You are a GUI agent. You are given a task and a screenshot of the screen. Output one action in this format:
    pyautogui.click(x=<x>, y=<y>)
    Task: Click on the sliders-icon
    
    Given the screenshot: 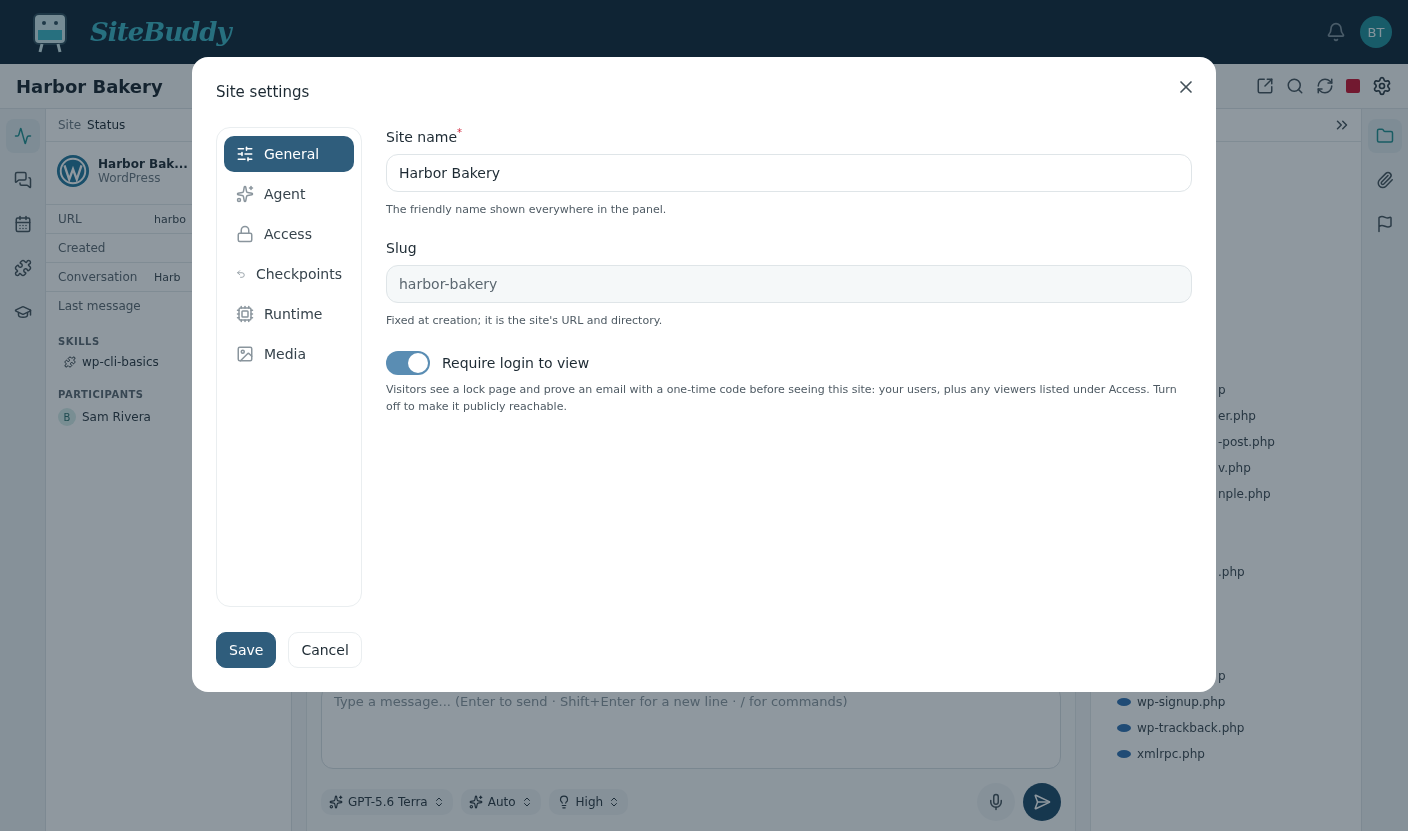 What is the action you would take?
    pyautogui.click(x=245, y=154)
    